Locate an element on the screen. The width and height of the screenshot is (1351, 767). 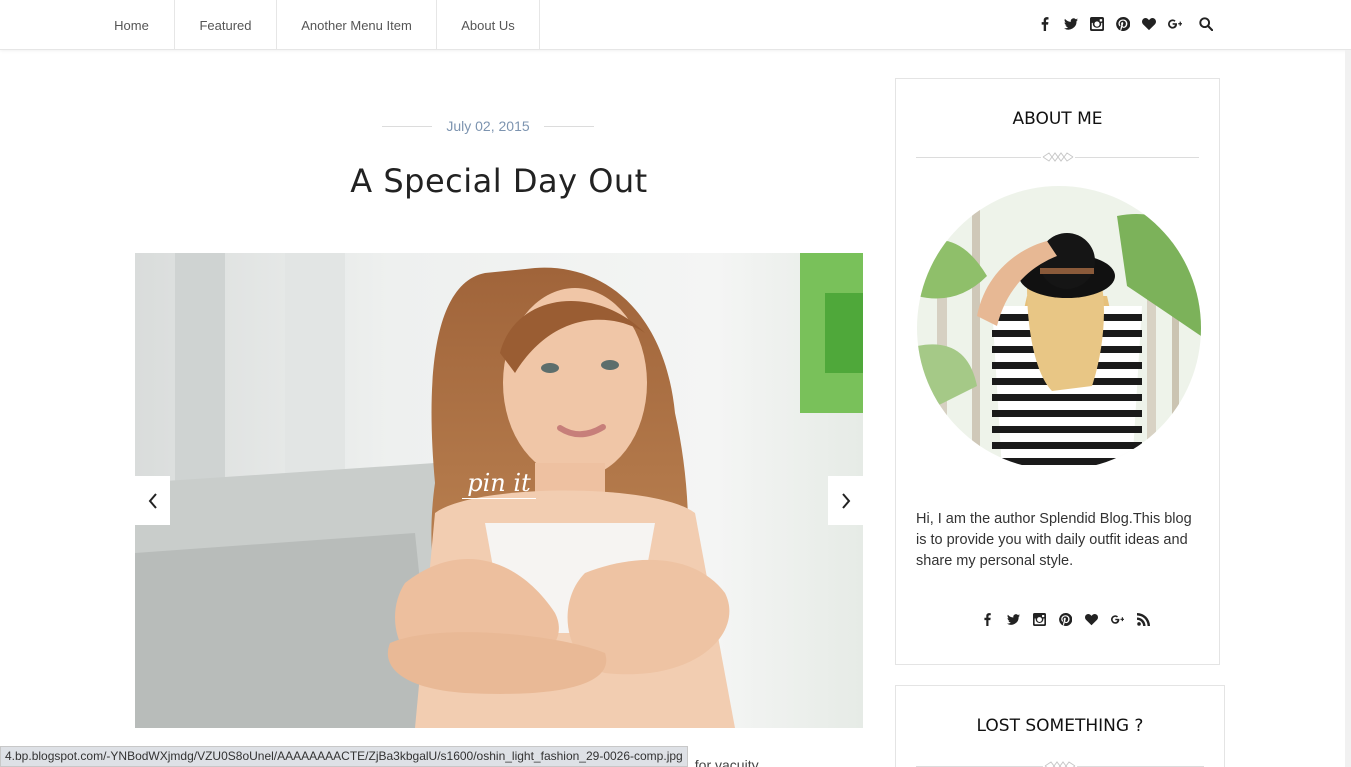
post-date-row: July 02, 2015 is located at coordinates (488, 126).